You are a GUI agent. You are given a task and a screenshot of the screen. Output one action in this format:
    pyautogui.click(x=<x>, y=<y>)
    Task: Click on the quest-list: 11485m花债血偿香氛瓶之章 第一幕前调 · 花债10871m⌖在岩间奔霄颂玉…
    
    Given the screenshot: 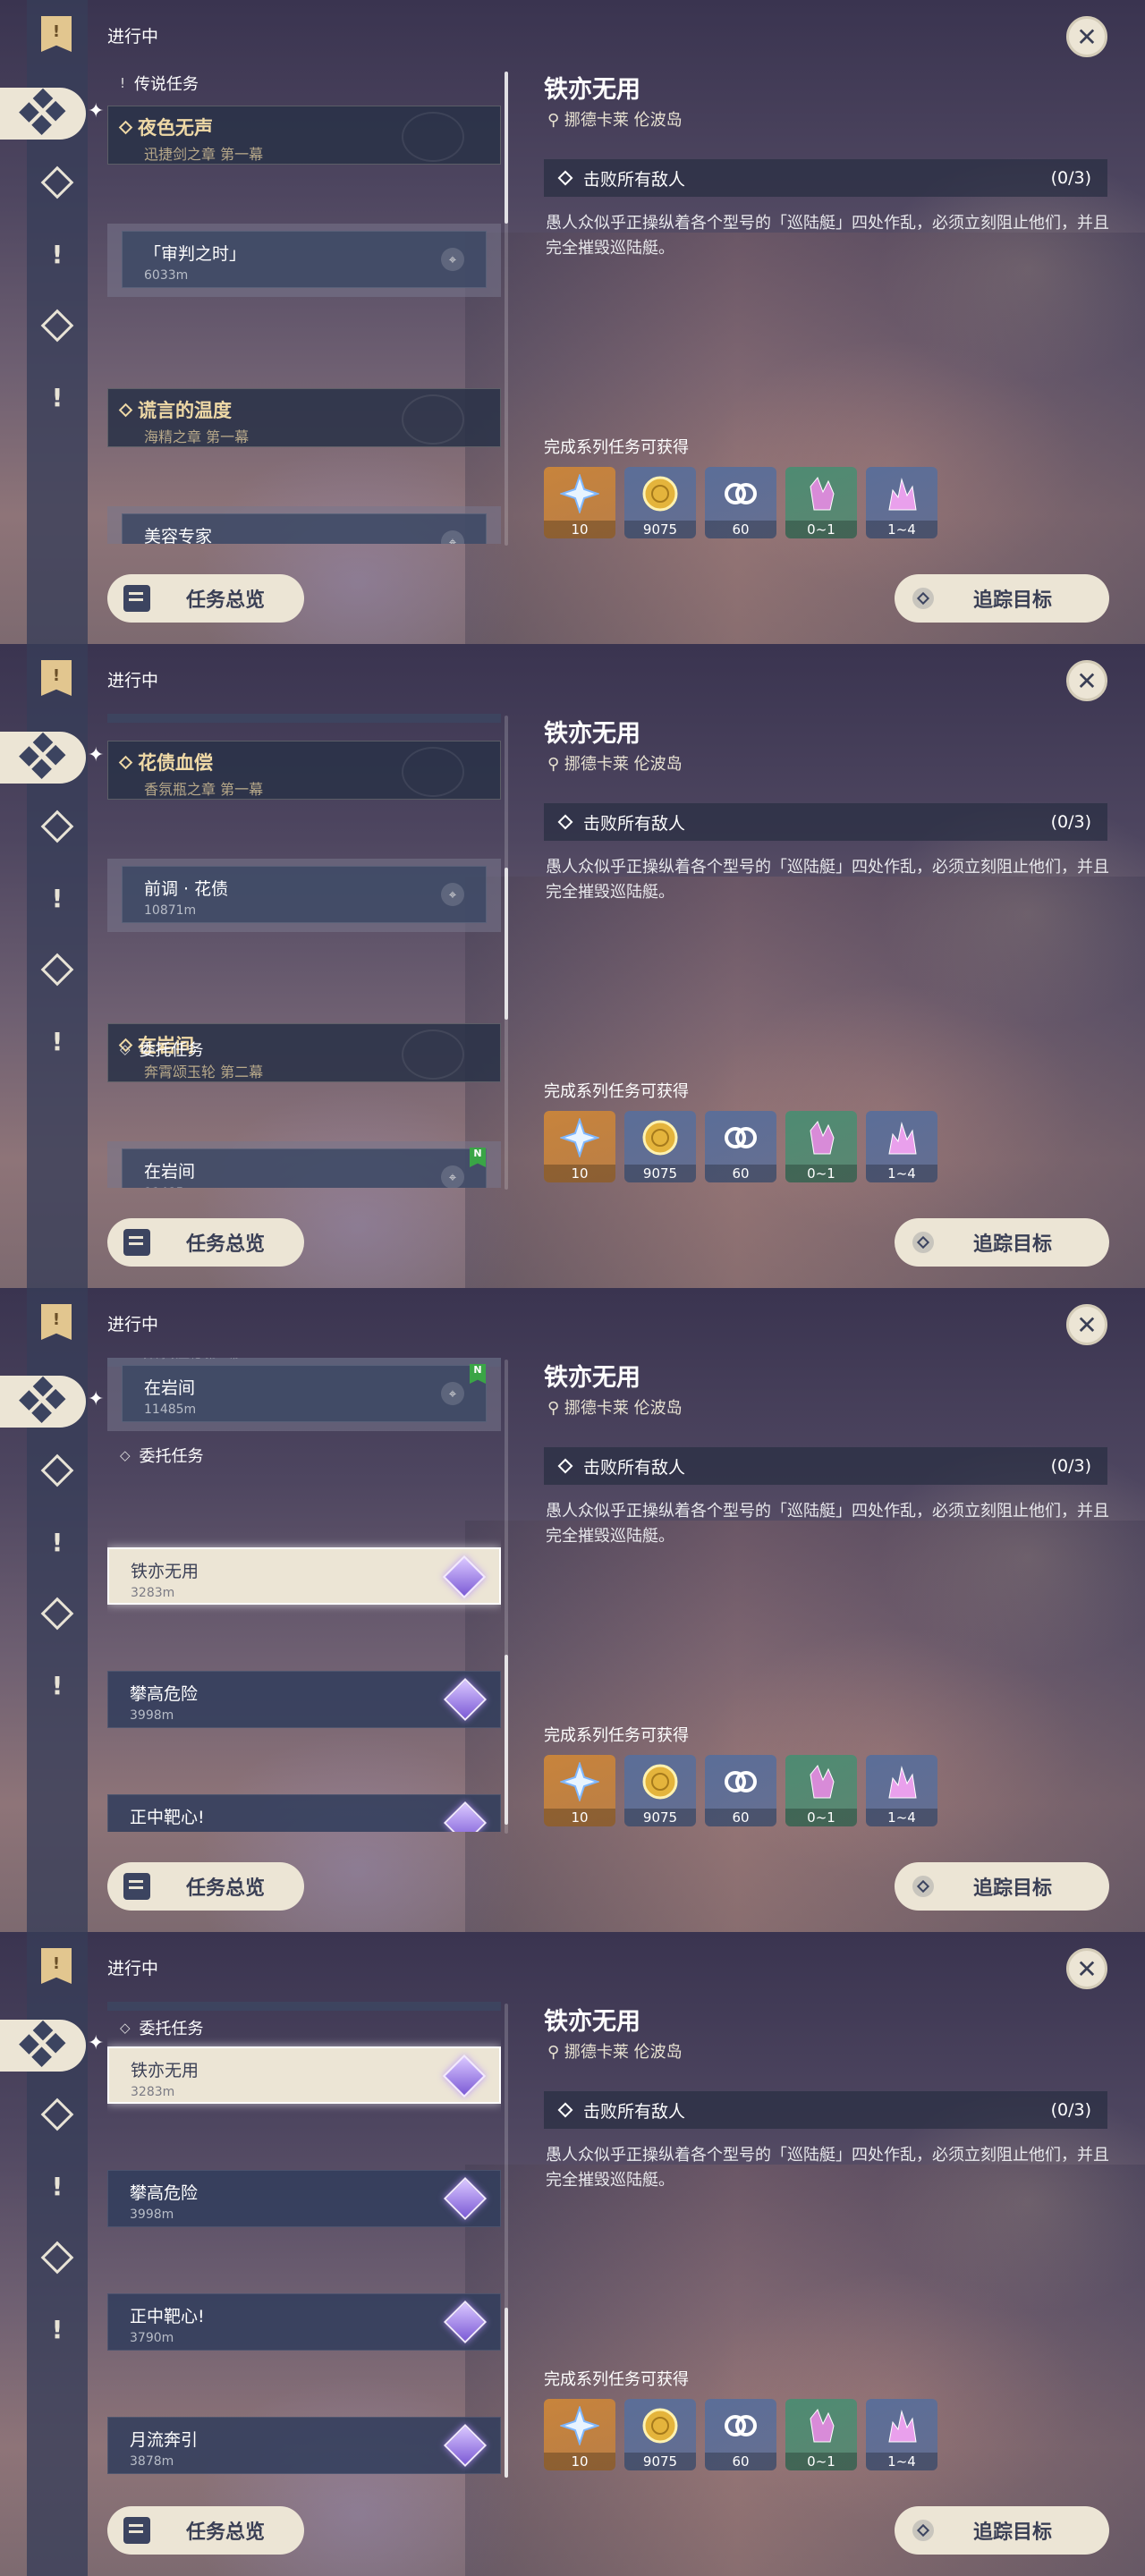 What is the action you would take?
    pyautogui.click(x=304, y=951)
    